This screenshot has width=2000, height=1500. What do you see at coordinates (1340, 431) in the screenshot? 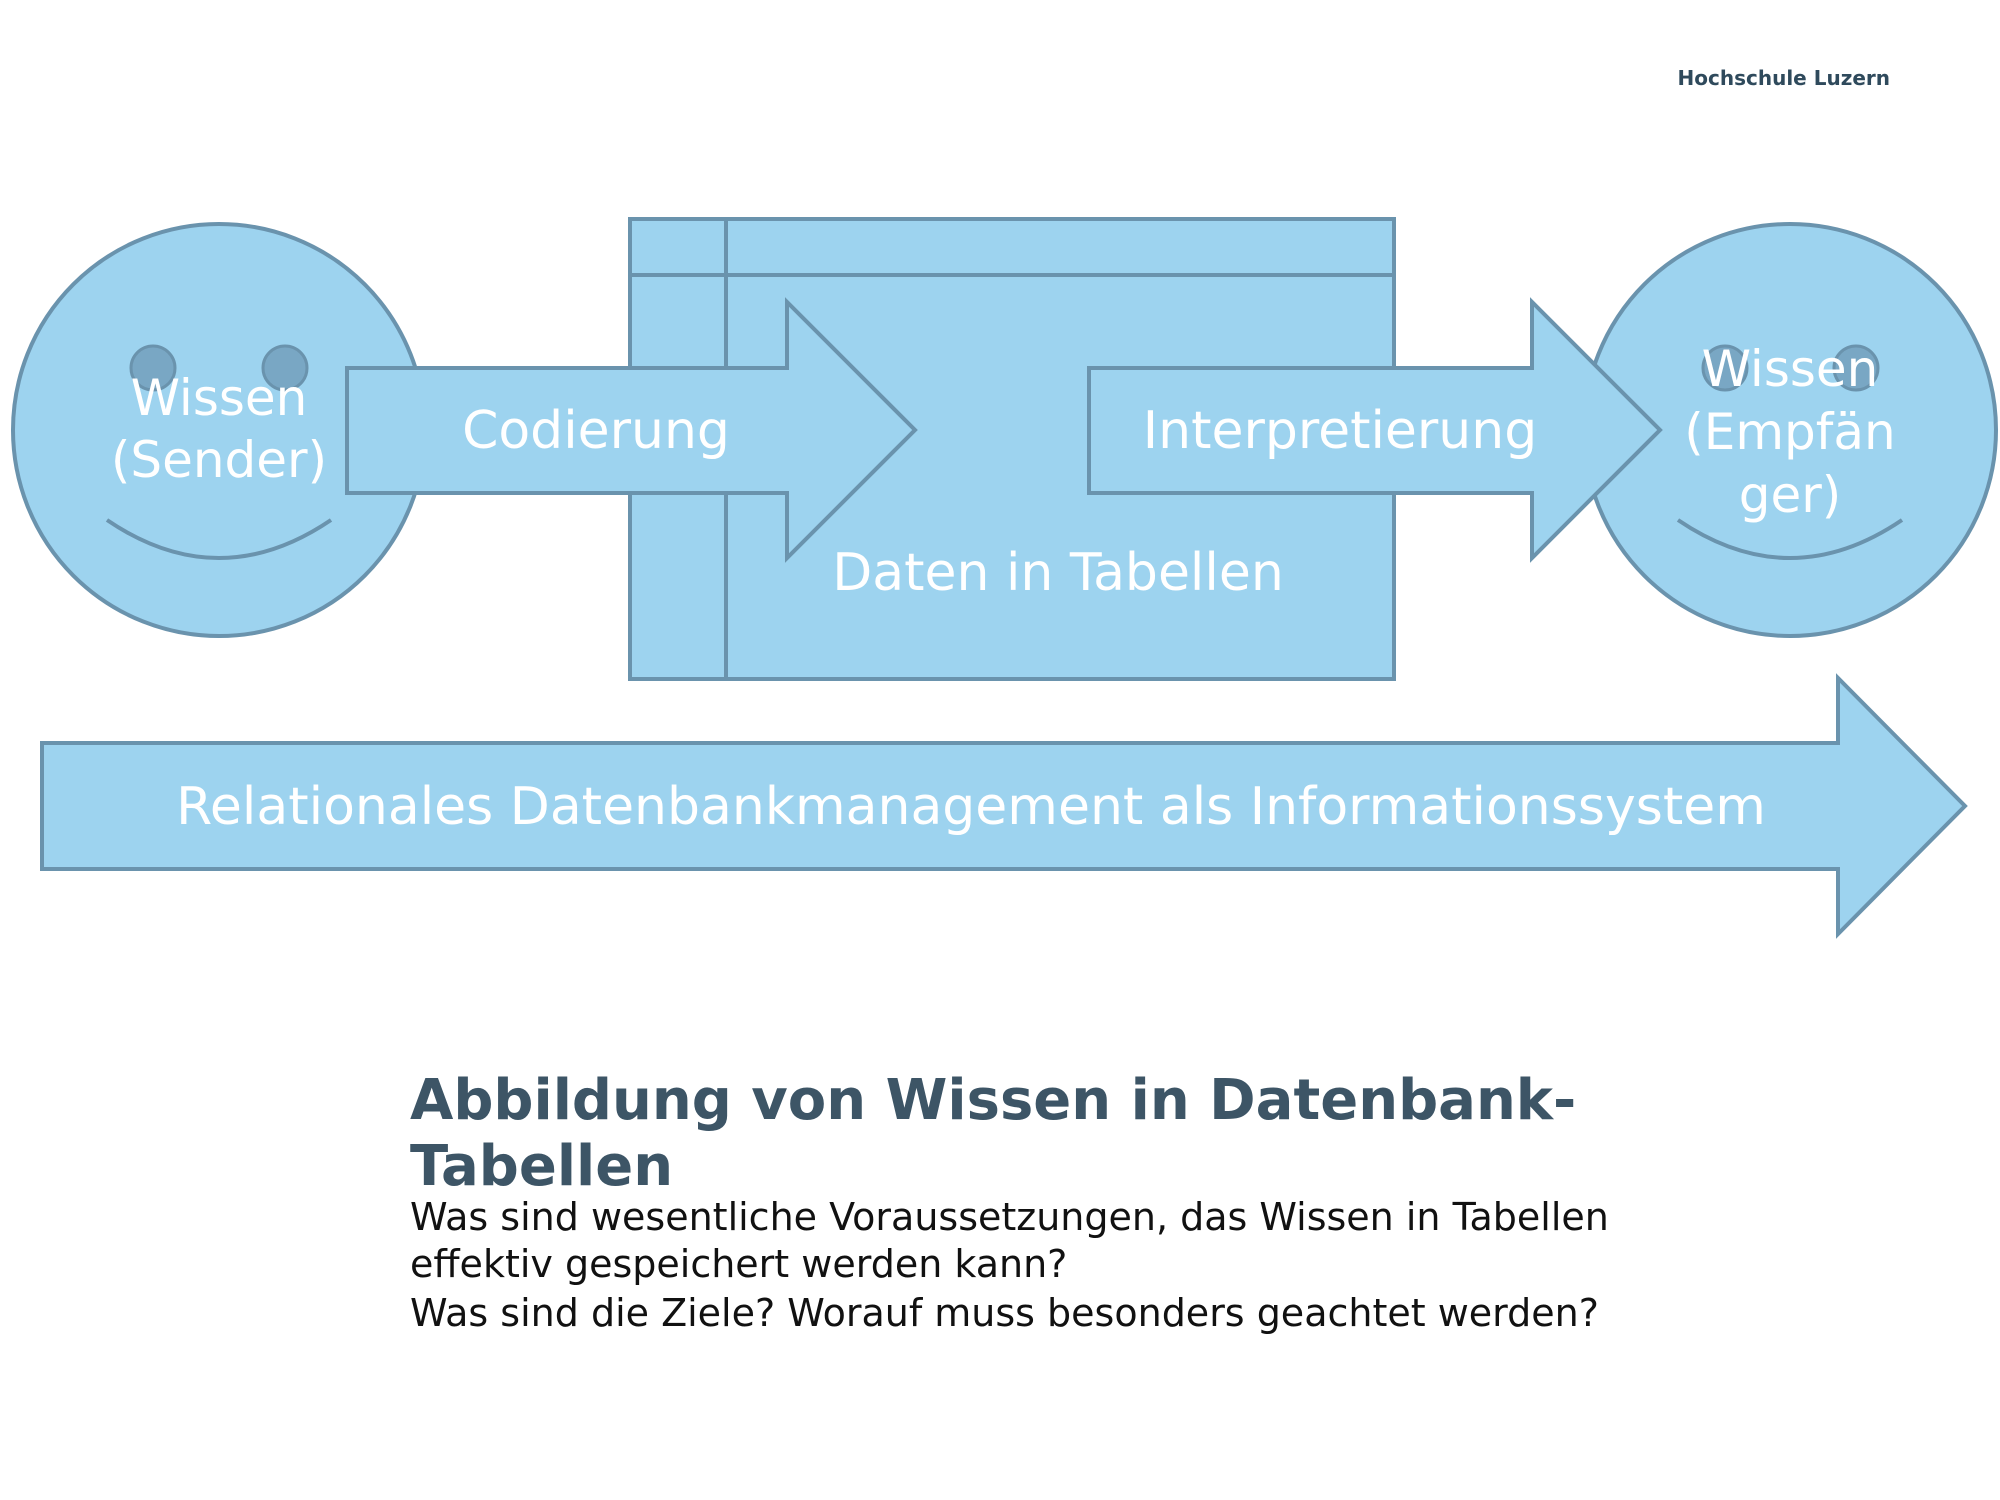
I see `interpretierung-label: Interpretierung` at bounding box center [1340, 431].